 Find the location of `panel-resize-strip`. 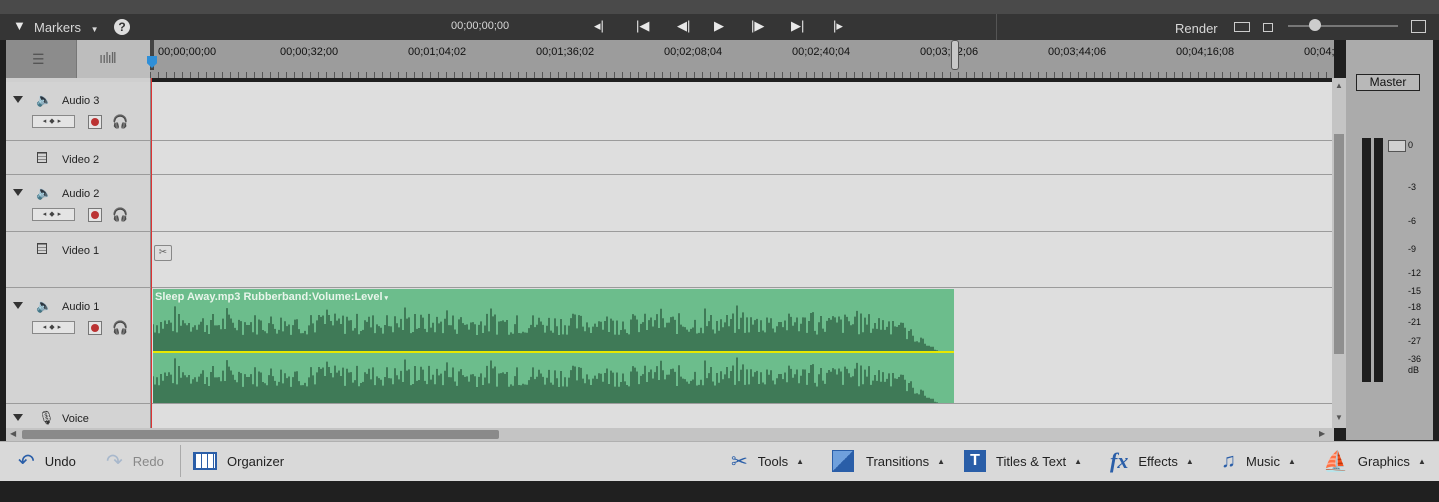

panel-resize-strip is located at coordinates (719, 7).